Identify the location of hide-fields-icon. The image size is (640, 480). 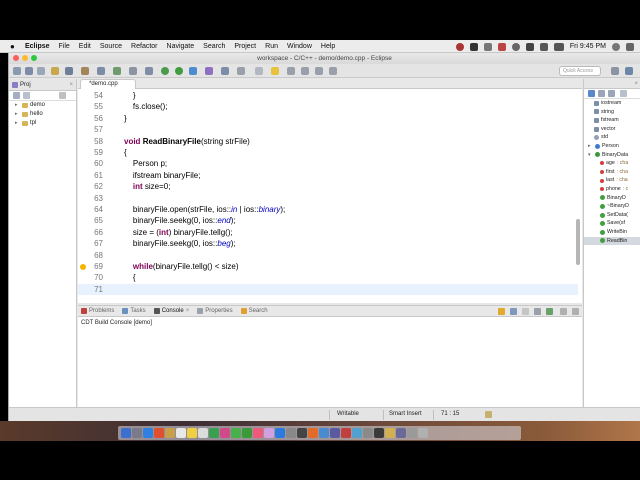
(601, 93).